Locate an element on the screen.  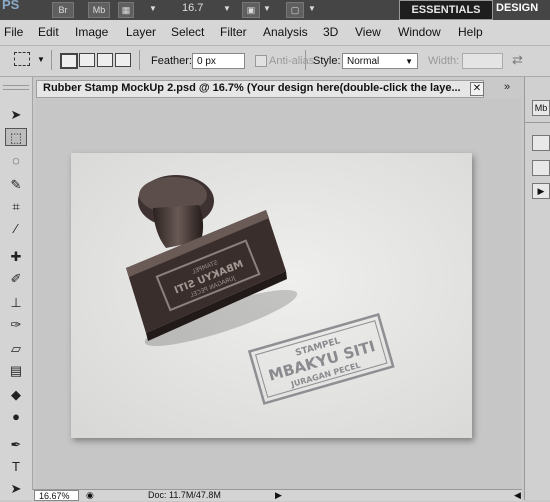
bridge-button: Br is located at coordinates (63, 10).